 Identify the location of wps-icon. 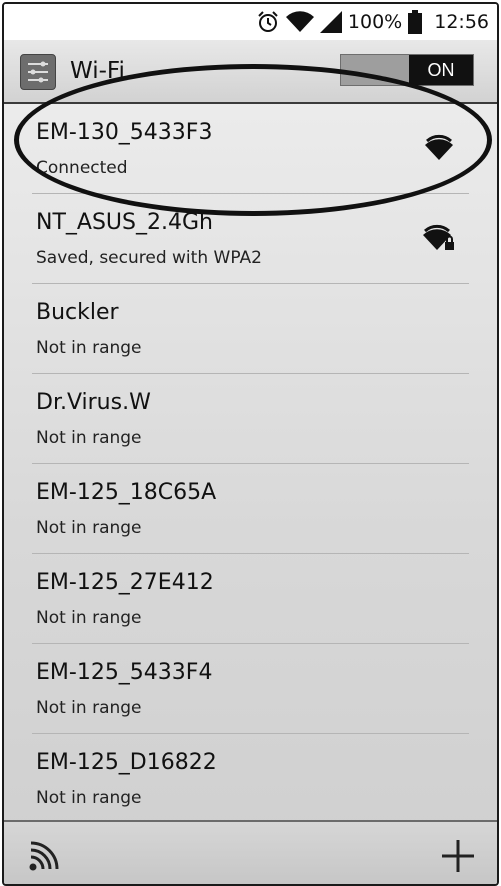
(44, 856).